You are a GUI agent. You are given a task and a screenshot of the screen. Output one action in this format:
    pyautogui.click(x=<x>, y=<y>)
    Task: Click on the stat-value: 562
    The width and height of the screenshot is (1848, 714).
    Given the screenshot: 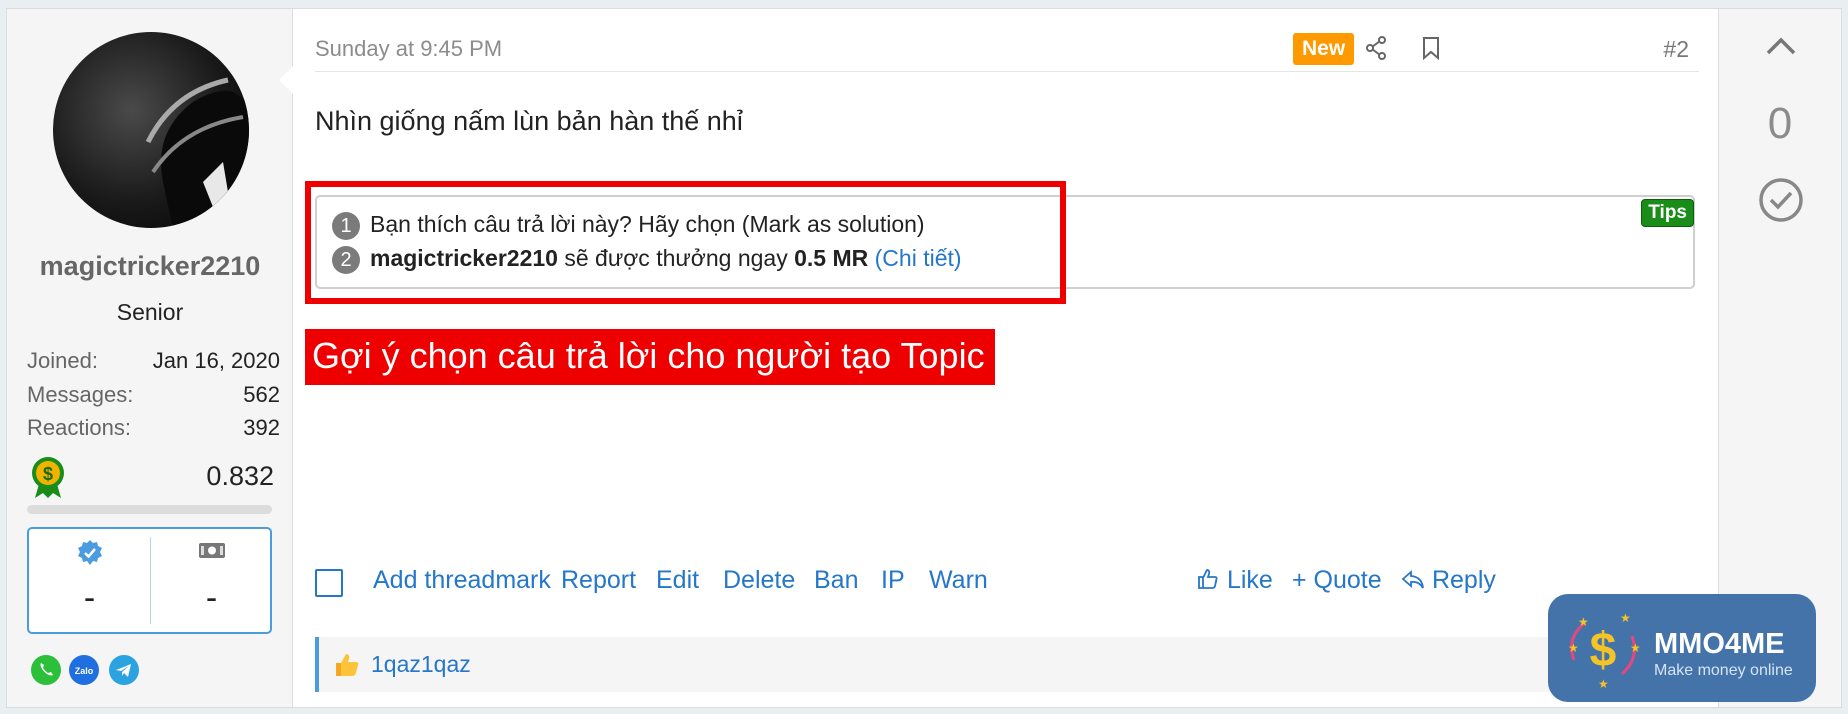 What is the action you would take?
    pyautogui.click(x=261, y=395)
    